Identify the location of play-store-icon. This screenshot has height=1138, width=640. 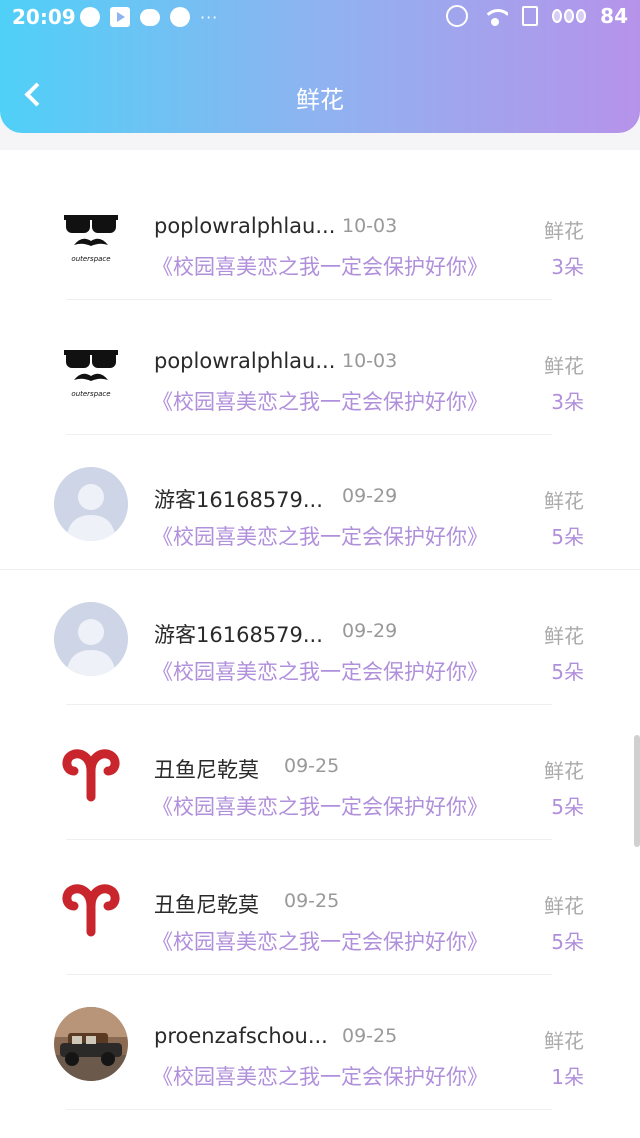
(120, 17).